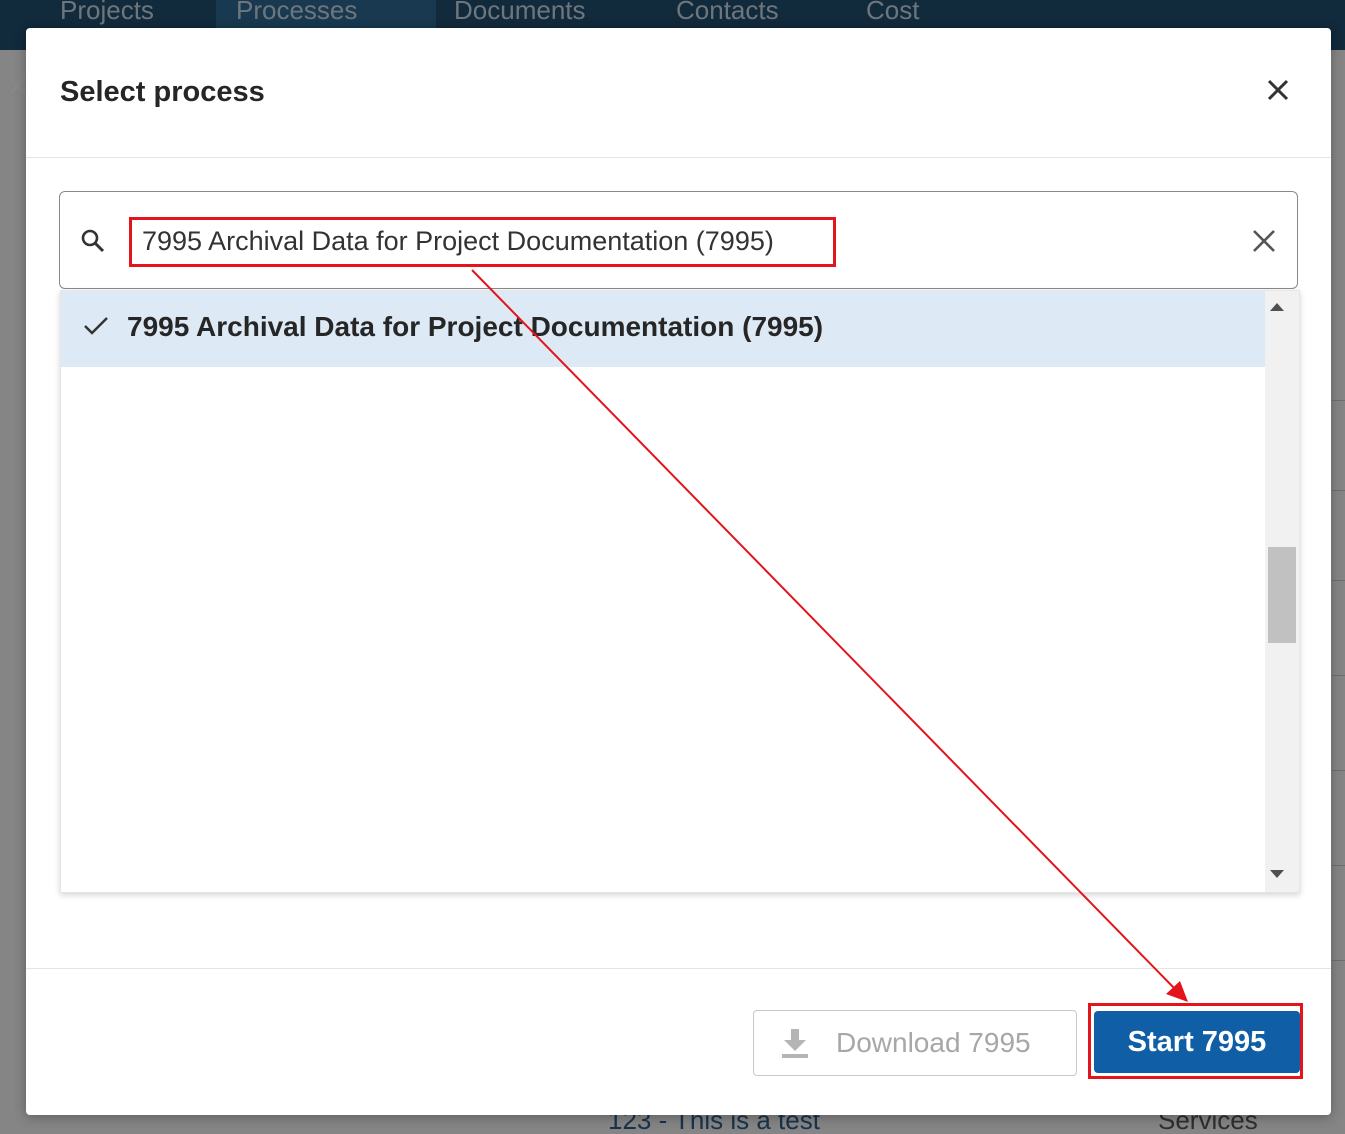 The width and height of the screenshot is (1345, 1134). Describe the element at coordinates (678, 93) in the screenshot. I see `dialog-header: Select process` at that location.